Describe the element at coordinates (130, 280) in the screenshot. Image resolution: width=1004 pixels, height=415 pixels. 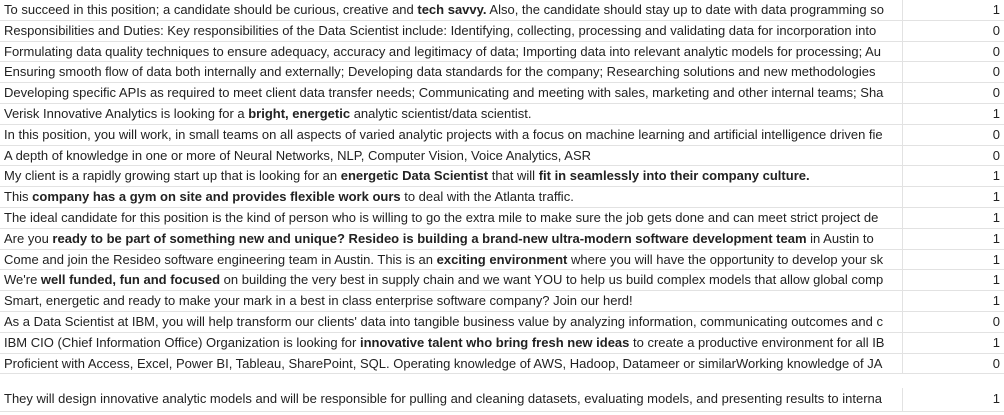
I see `bold-text-segment: well funded, fun and focused` at that location.